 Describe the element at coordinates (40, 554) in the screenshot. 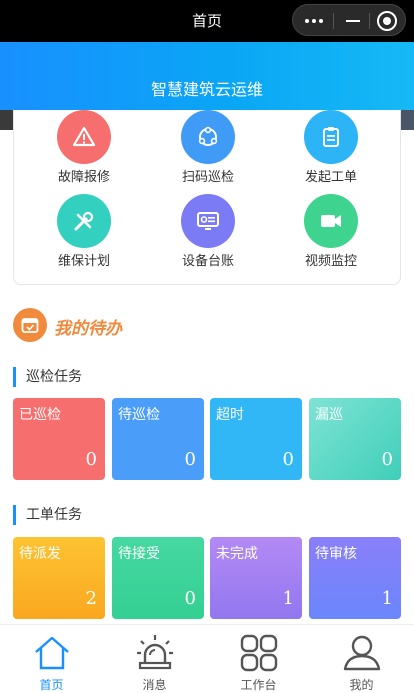

I see `tile-label: 待派发` at that location.